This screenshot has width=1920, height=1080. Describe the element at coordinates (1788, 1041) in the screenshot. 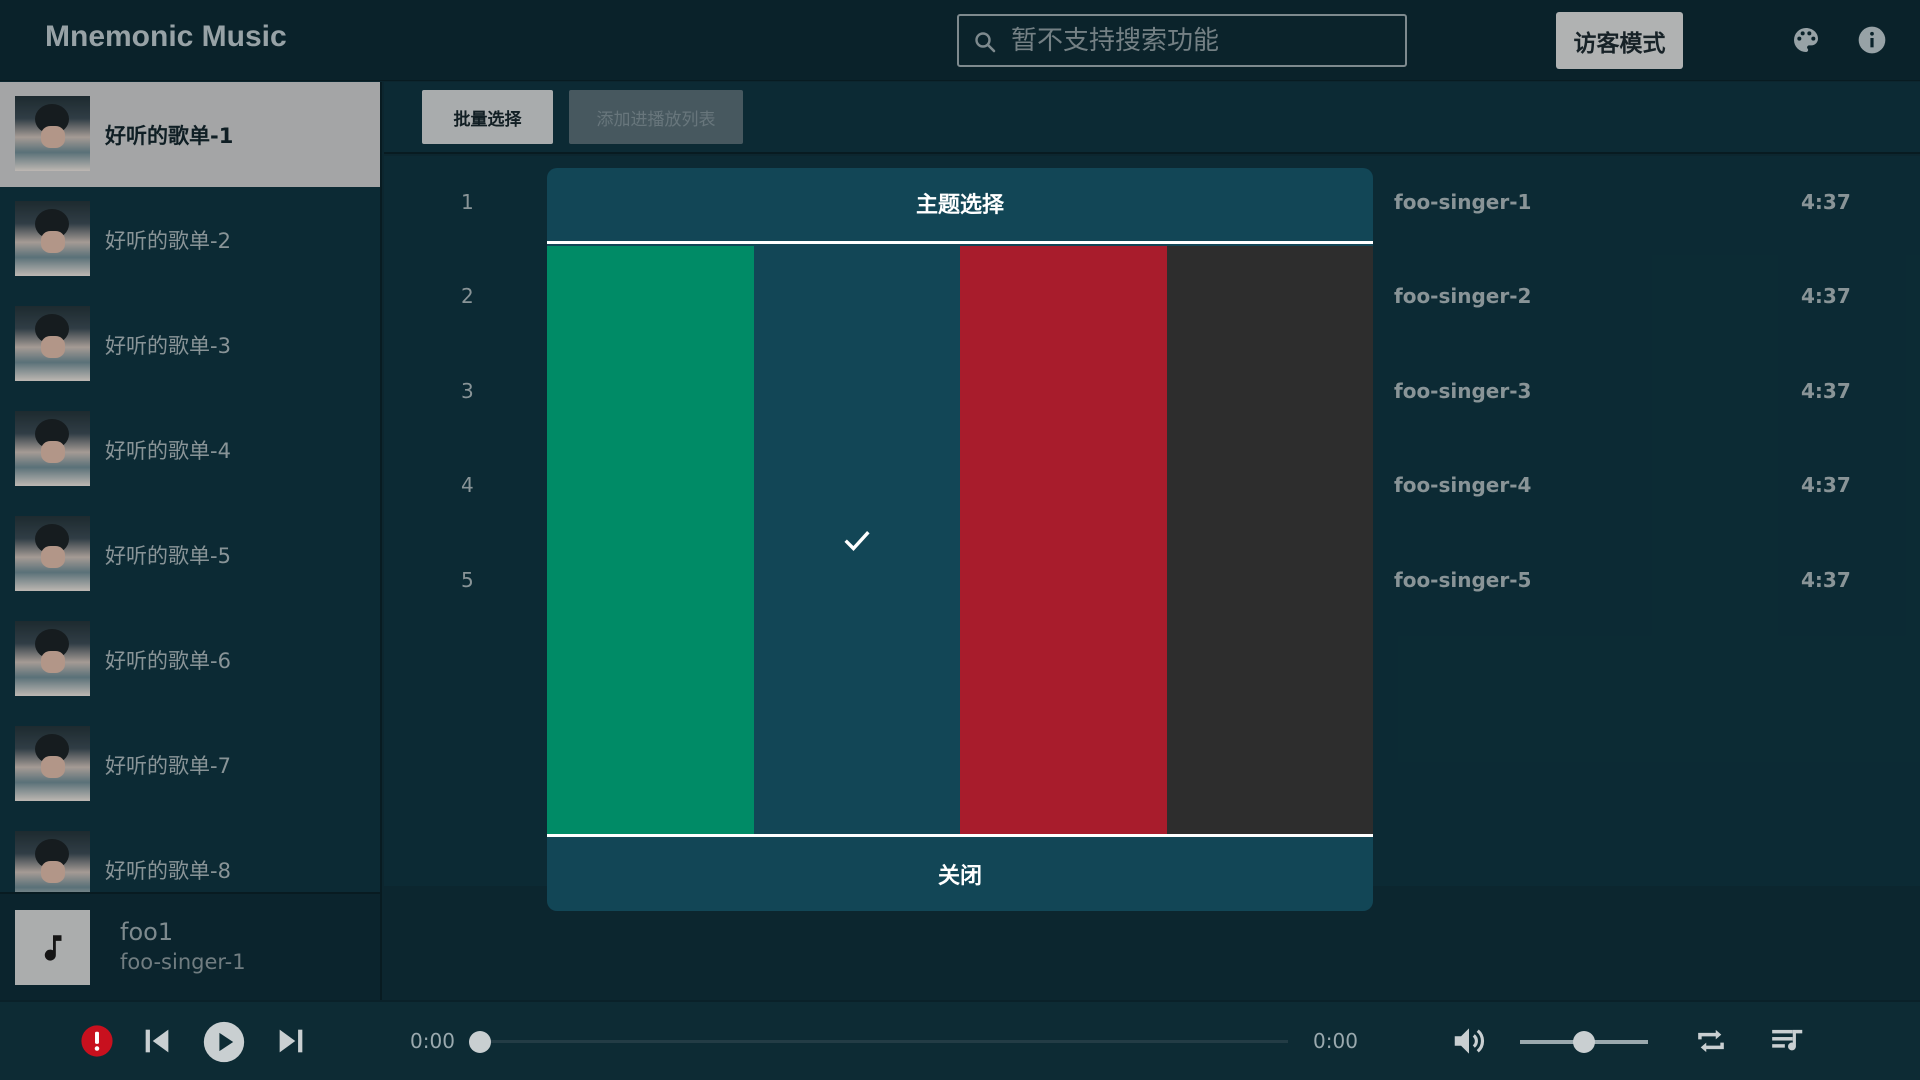

I see `queue-music-icon` at that location.